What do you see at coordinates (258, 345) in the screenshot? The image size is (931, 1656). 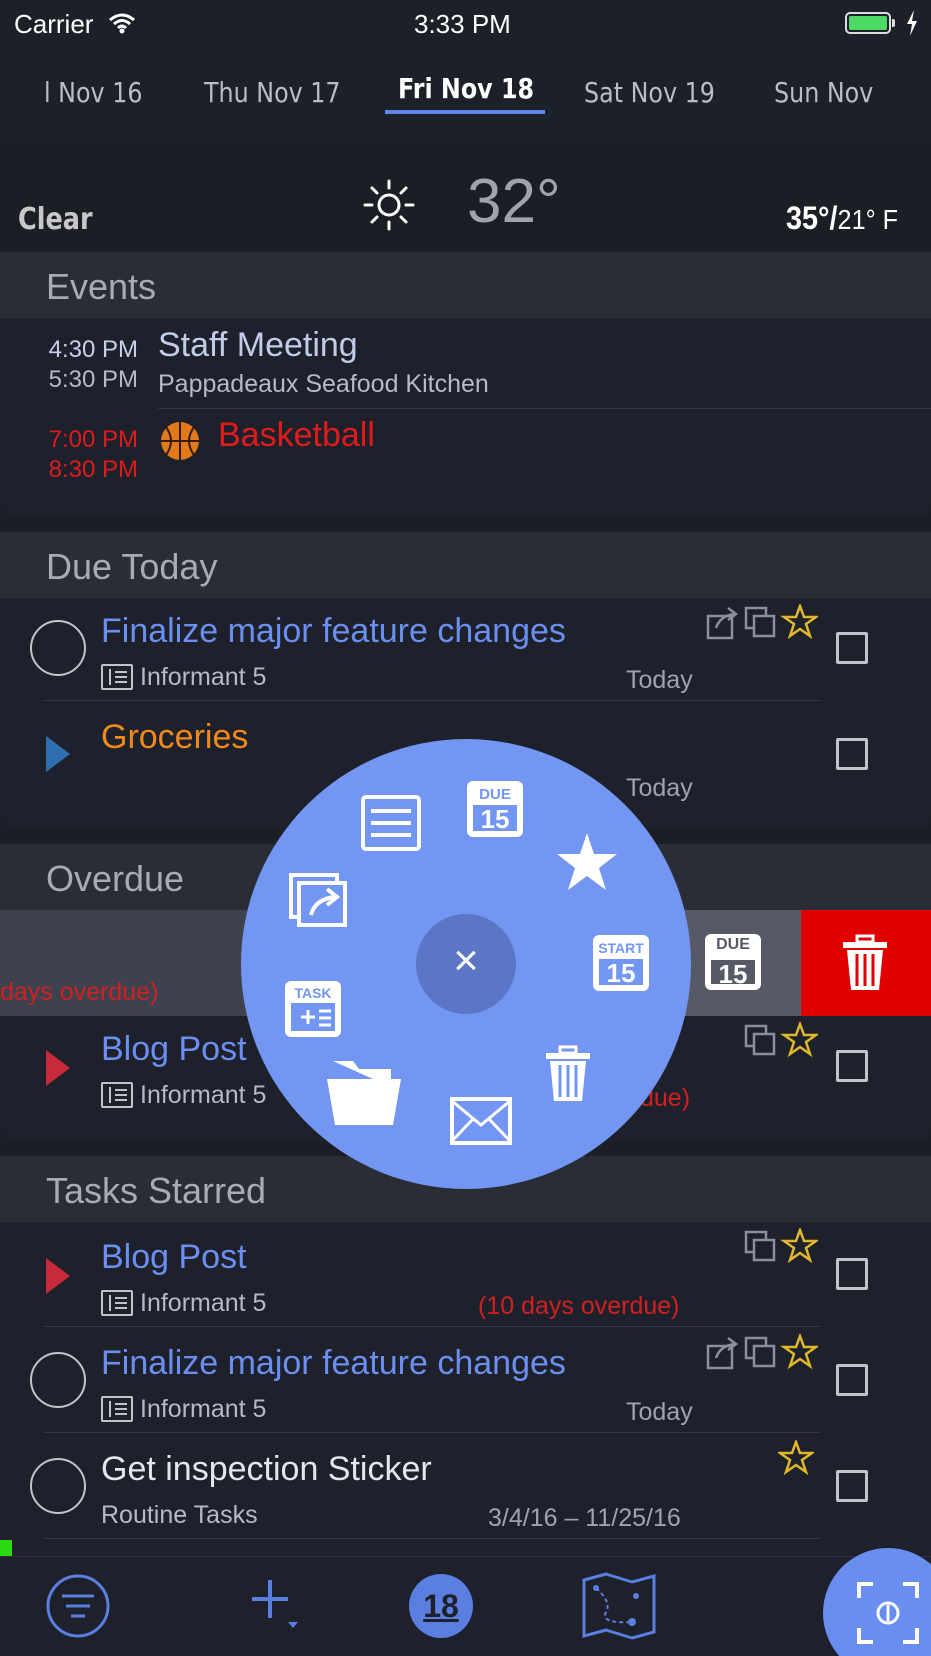 I see `event-title: Staff Meeting` at bounding box center [258, 345].